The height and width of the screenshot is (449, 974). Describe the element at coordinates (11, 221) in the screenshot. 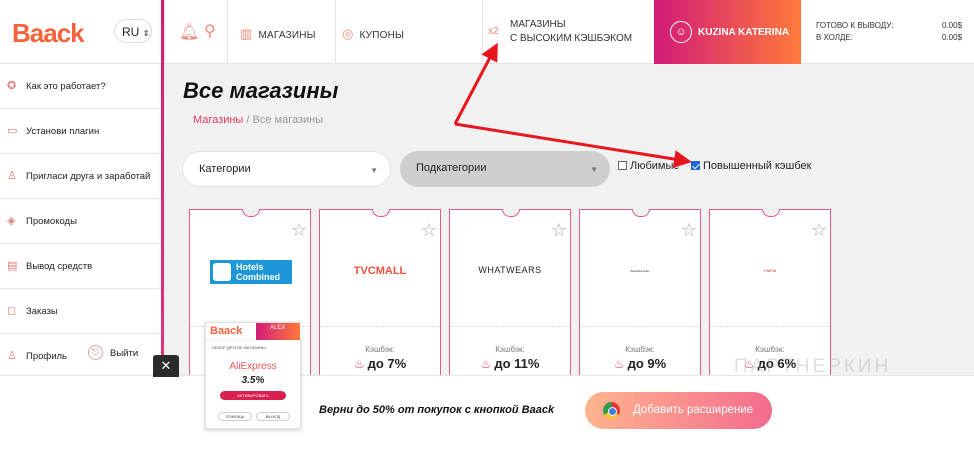

I see `tag-icon: ◈` at that location.